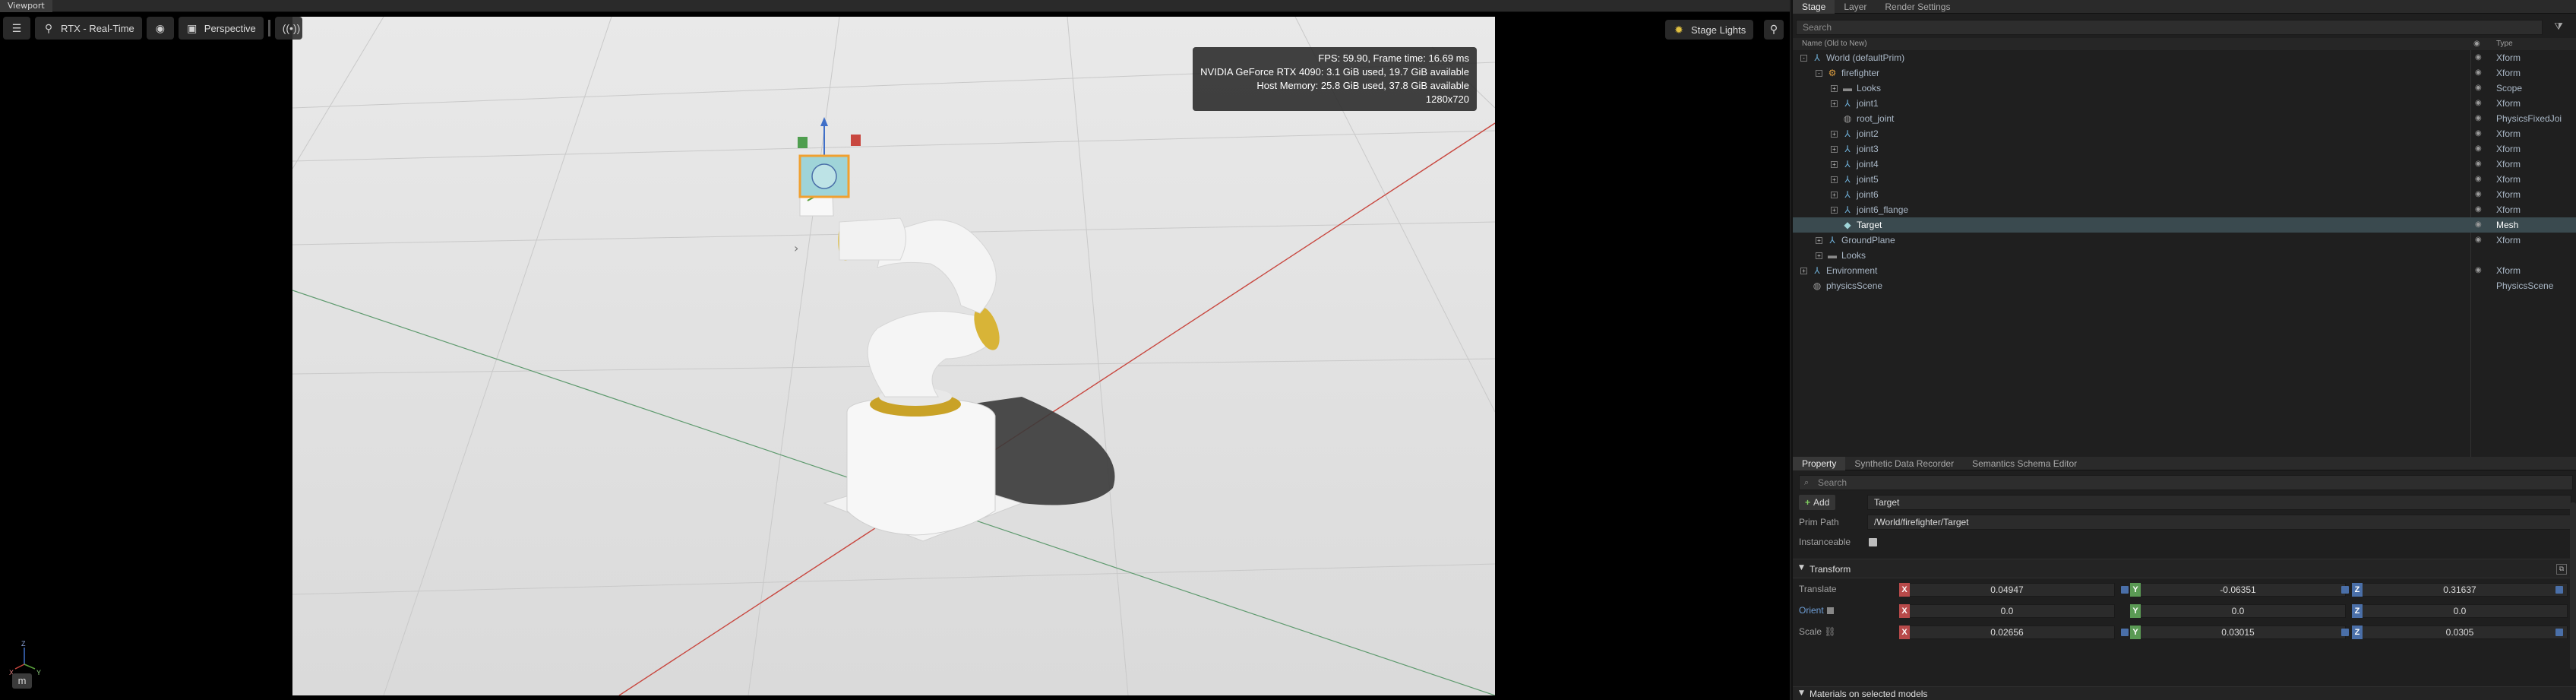 Image resolution: width=2576 pixels, height=700 pixels. What do you see at coordinates (2558, 26) in the screenshot?
I see `filter-icon: ⧩` at bounding box center [2558, 26].